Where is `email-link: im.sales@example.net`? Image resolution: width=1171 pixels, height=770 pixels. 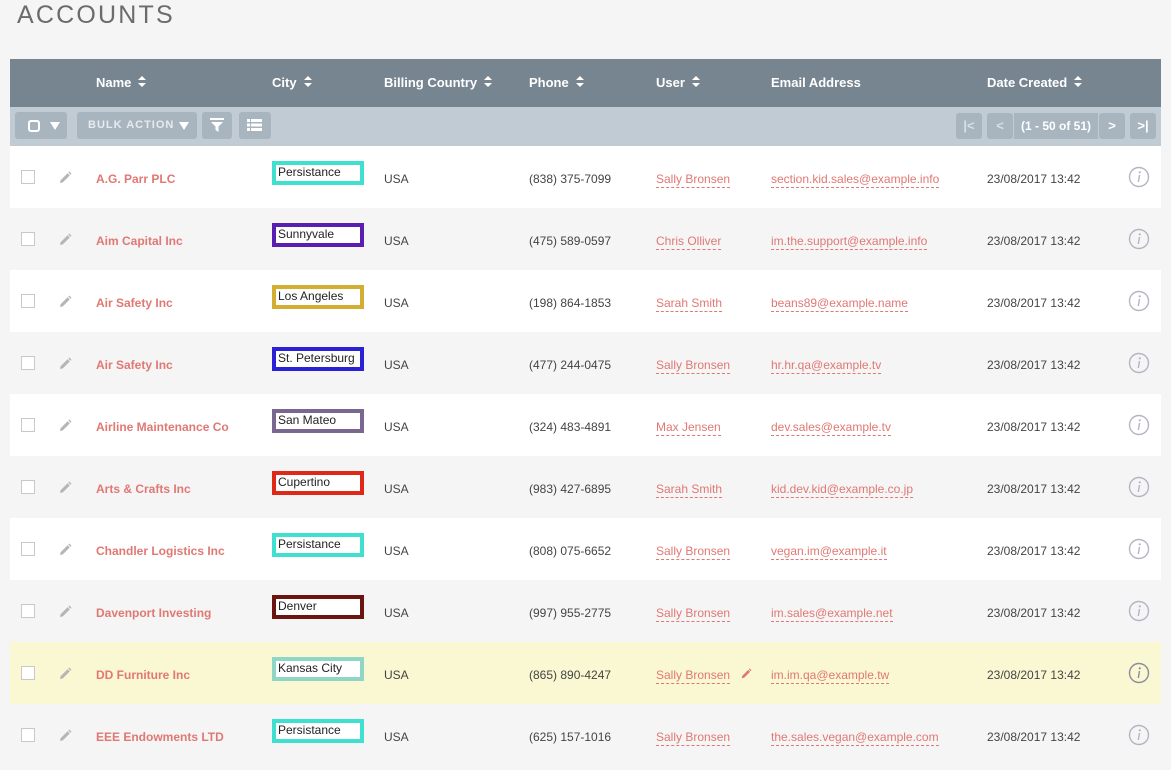
email-link: im.sales@example.net is located at coordinates (832, 614).